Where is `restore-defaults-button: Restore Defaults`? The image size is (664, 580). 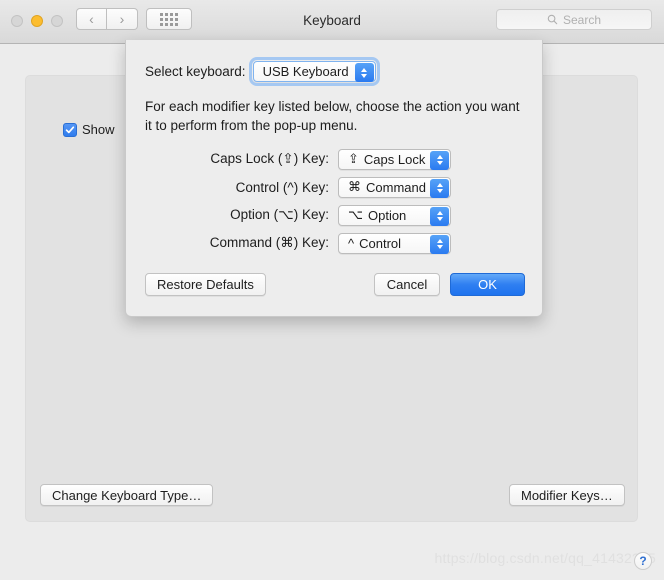 restore-defaults-button: Restore Defaults is located at coordinates (205, 284).